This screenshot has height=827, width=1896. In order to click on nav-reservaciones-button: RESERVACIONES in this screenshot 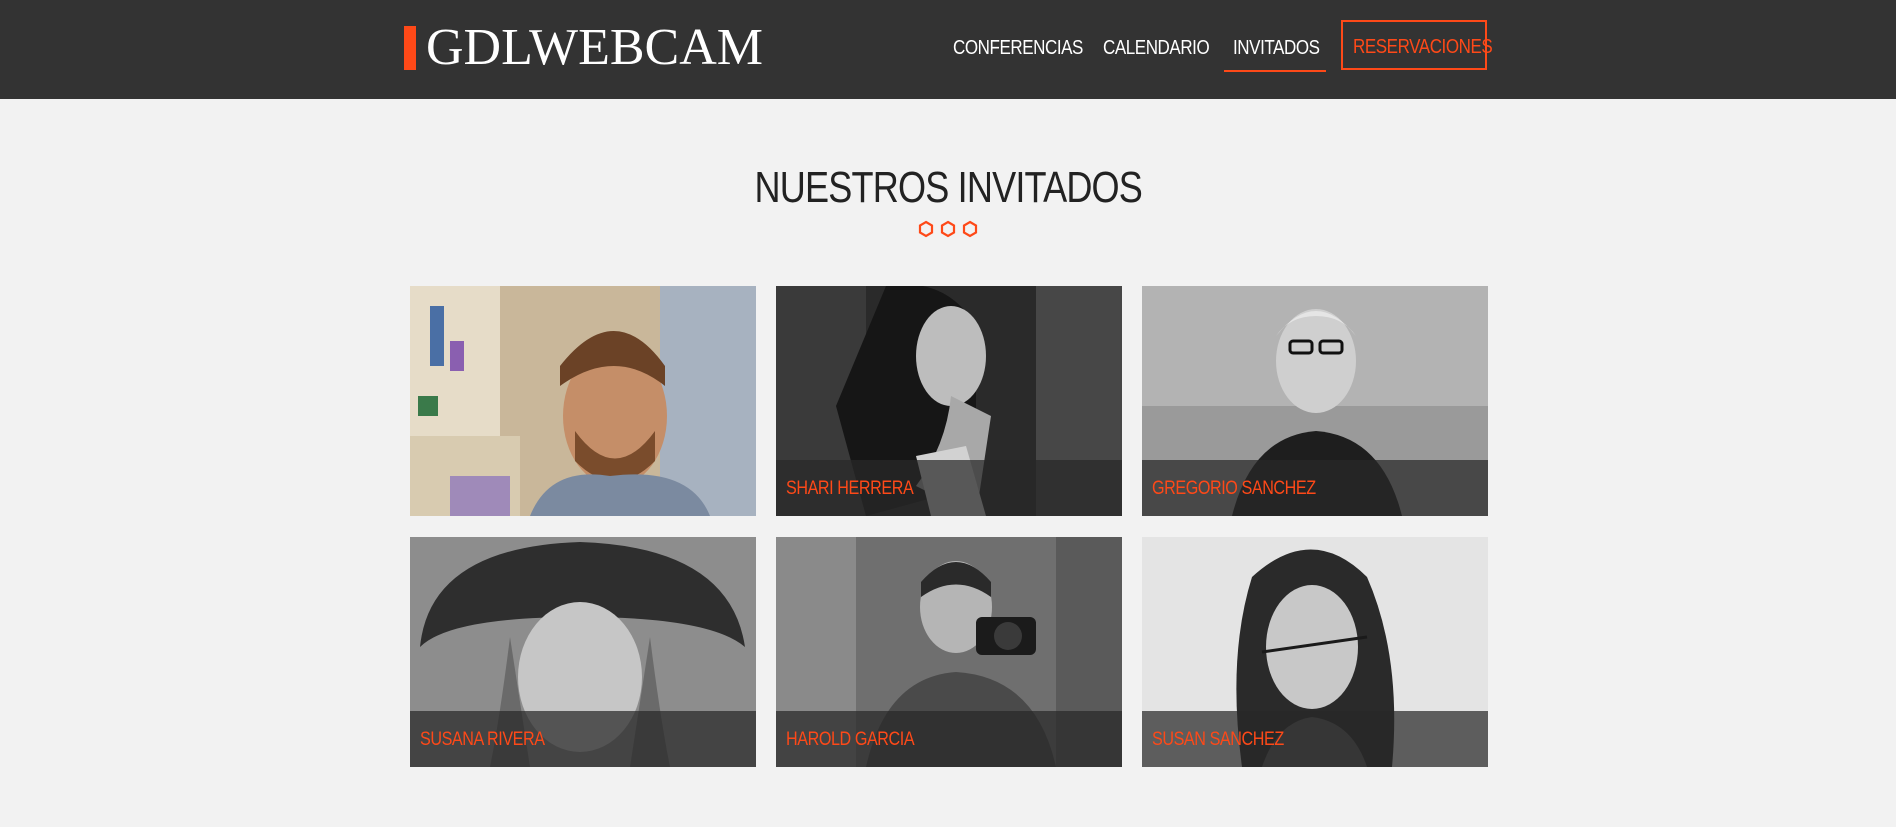, I will do `click(1417, 45)`.